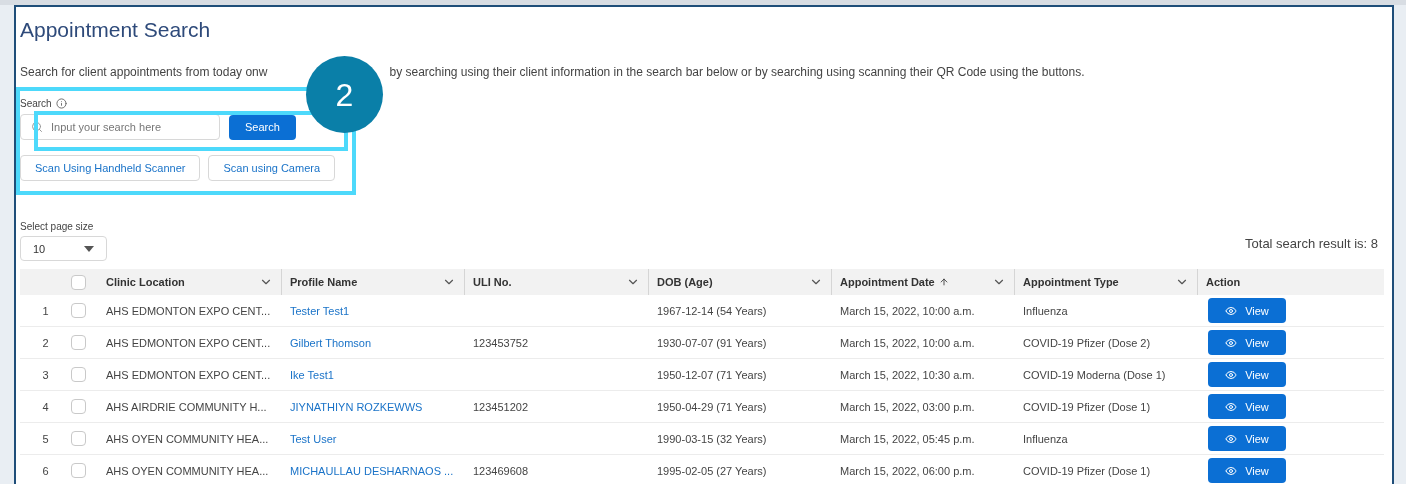 This screenshot has height=484, width=1406. What do you see at coordinates (272, 168) in the screenshot?
I see `scan-button: Scan using Camera` at bounding box center [272, 168].